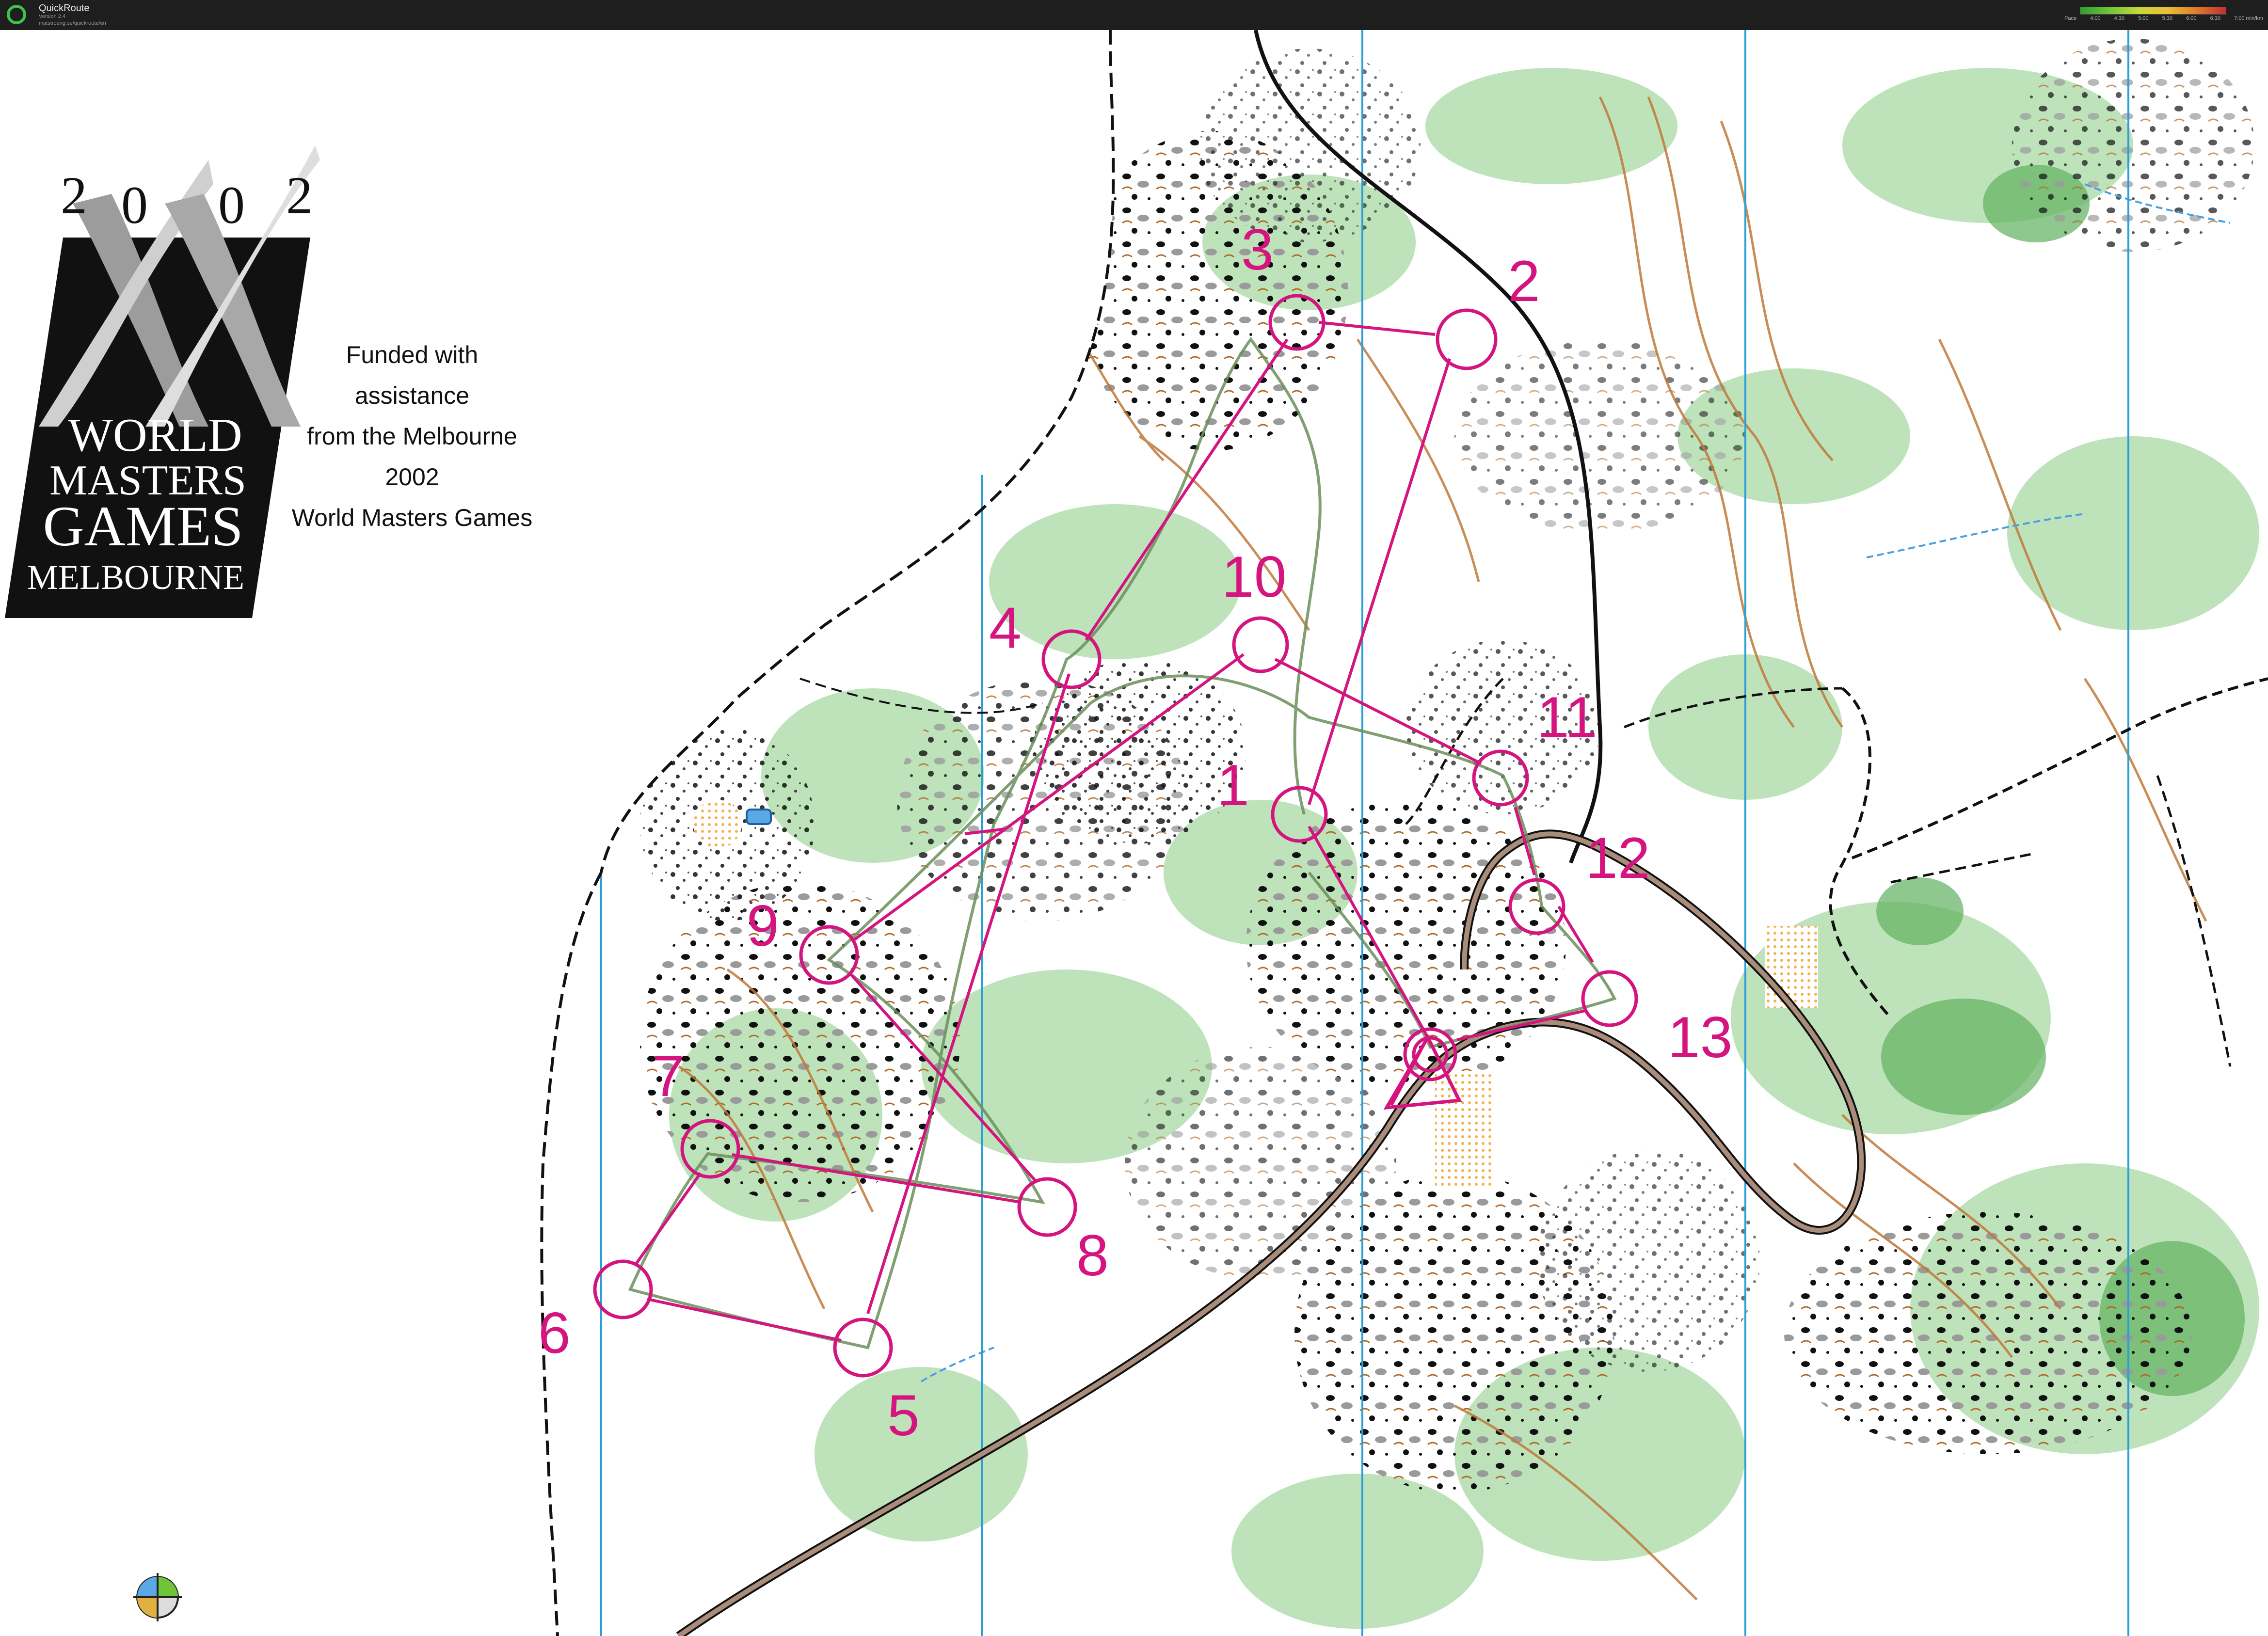  Describe the element at coordinates (2153, 11) in the screenshot. I see `pace-legend-bar` at that location.